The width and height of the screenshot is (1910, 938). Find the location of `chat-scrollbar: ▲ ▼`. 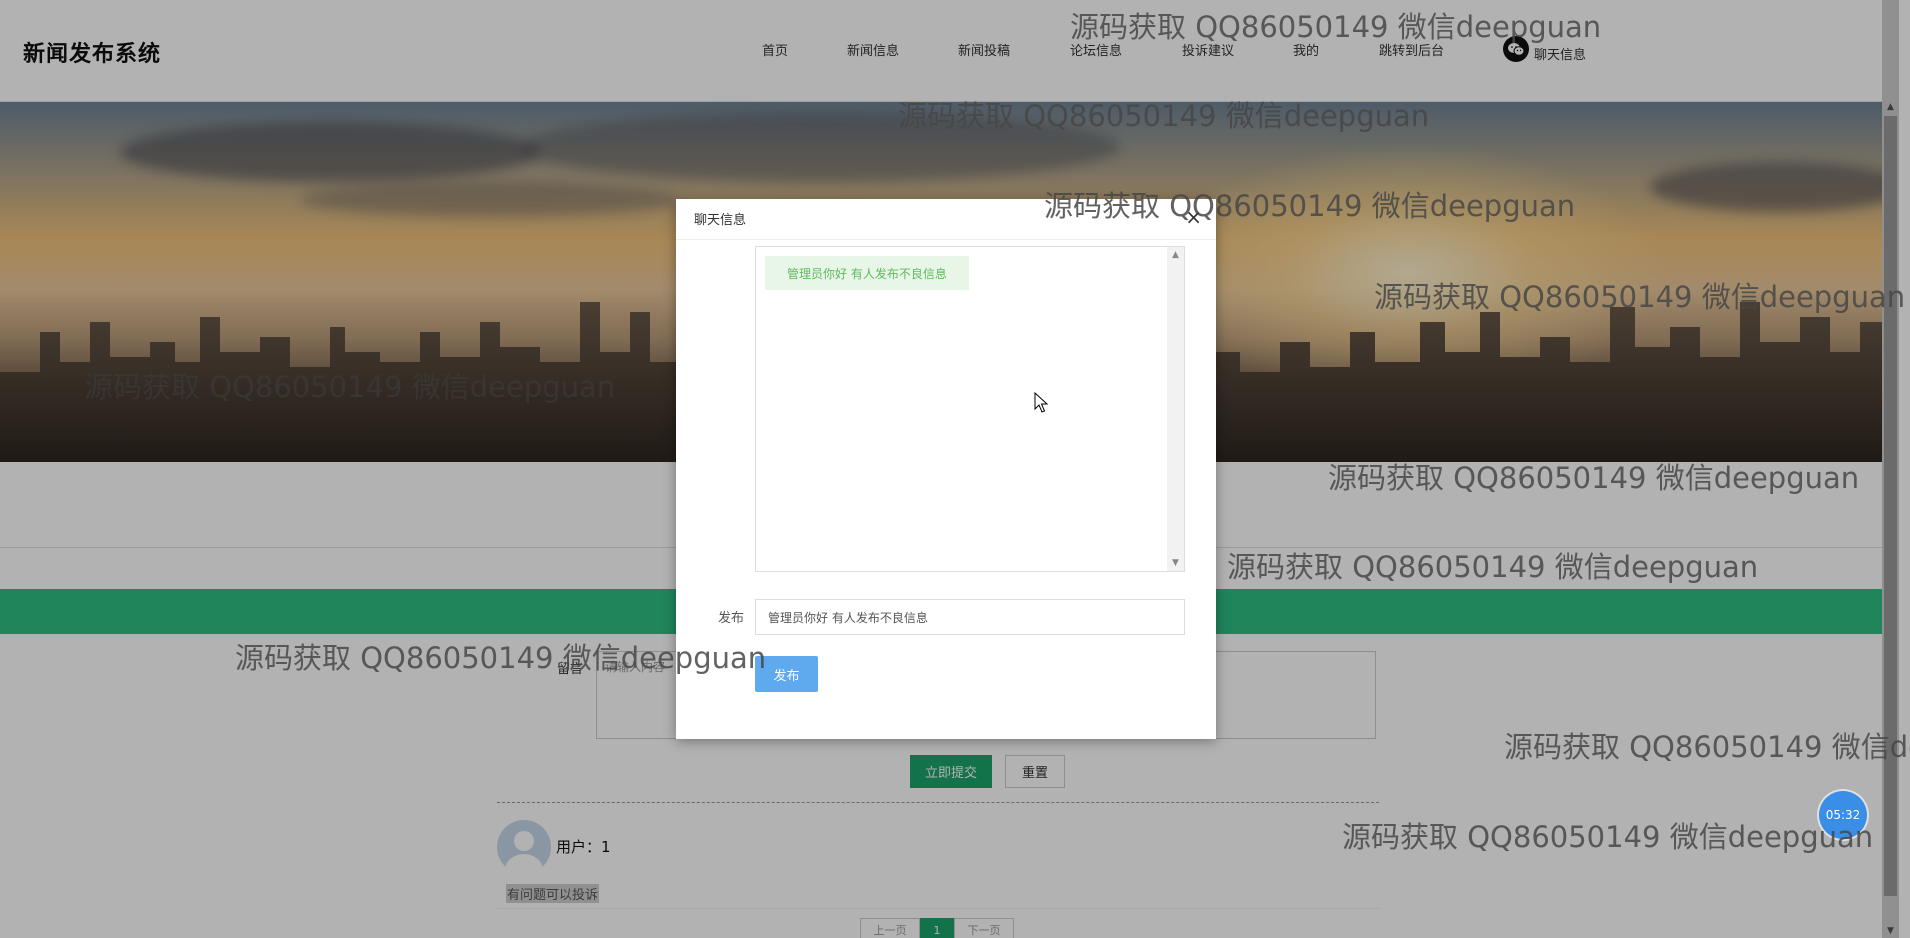

chat-scrollbar: ▲ ▼ is located at coordinates (1175, 409).